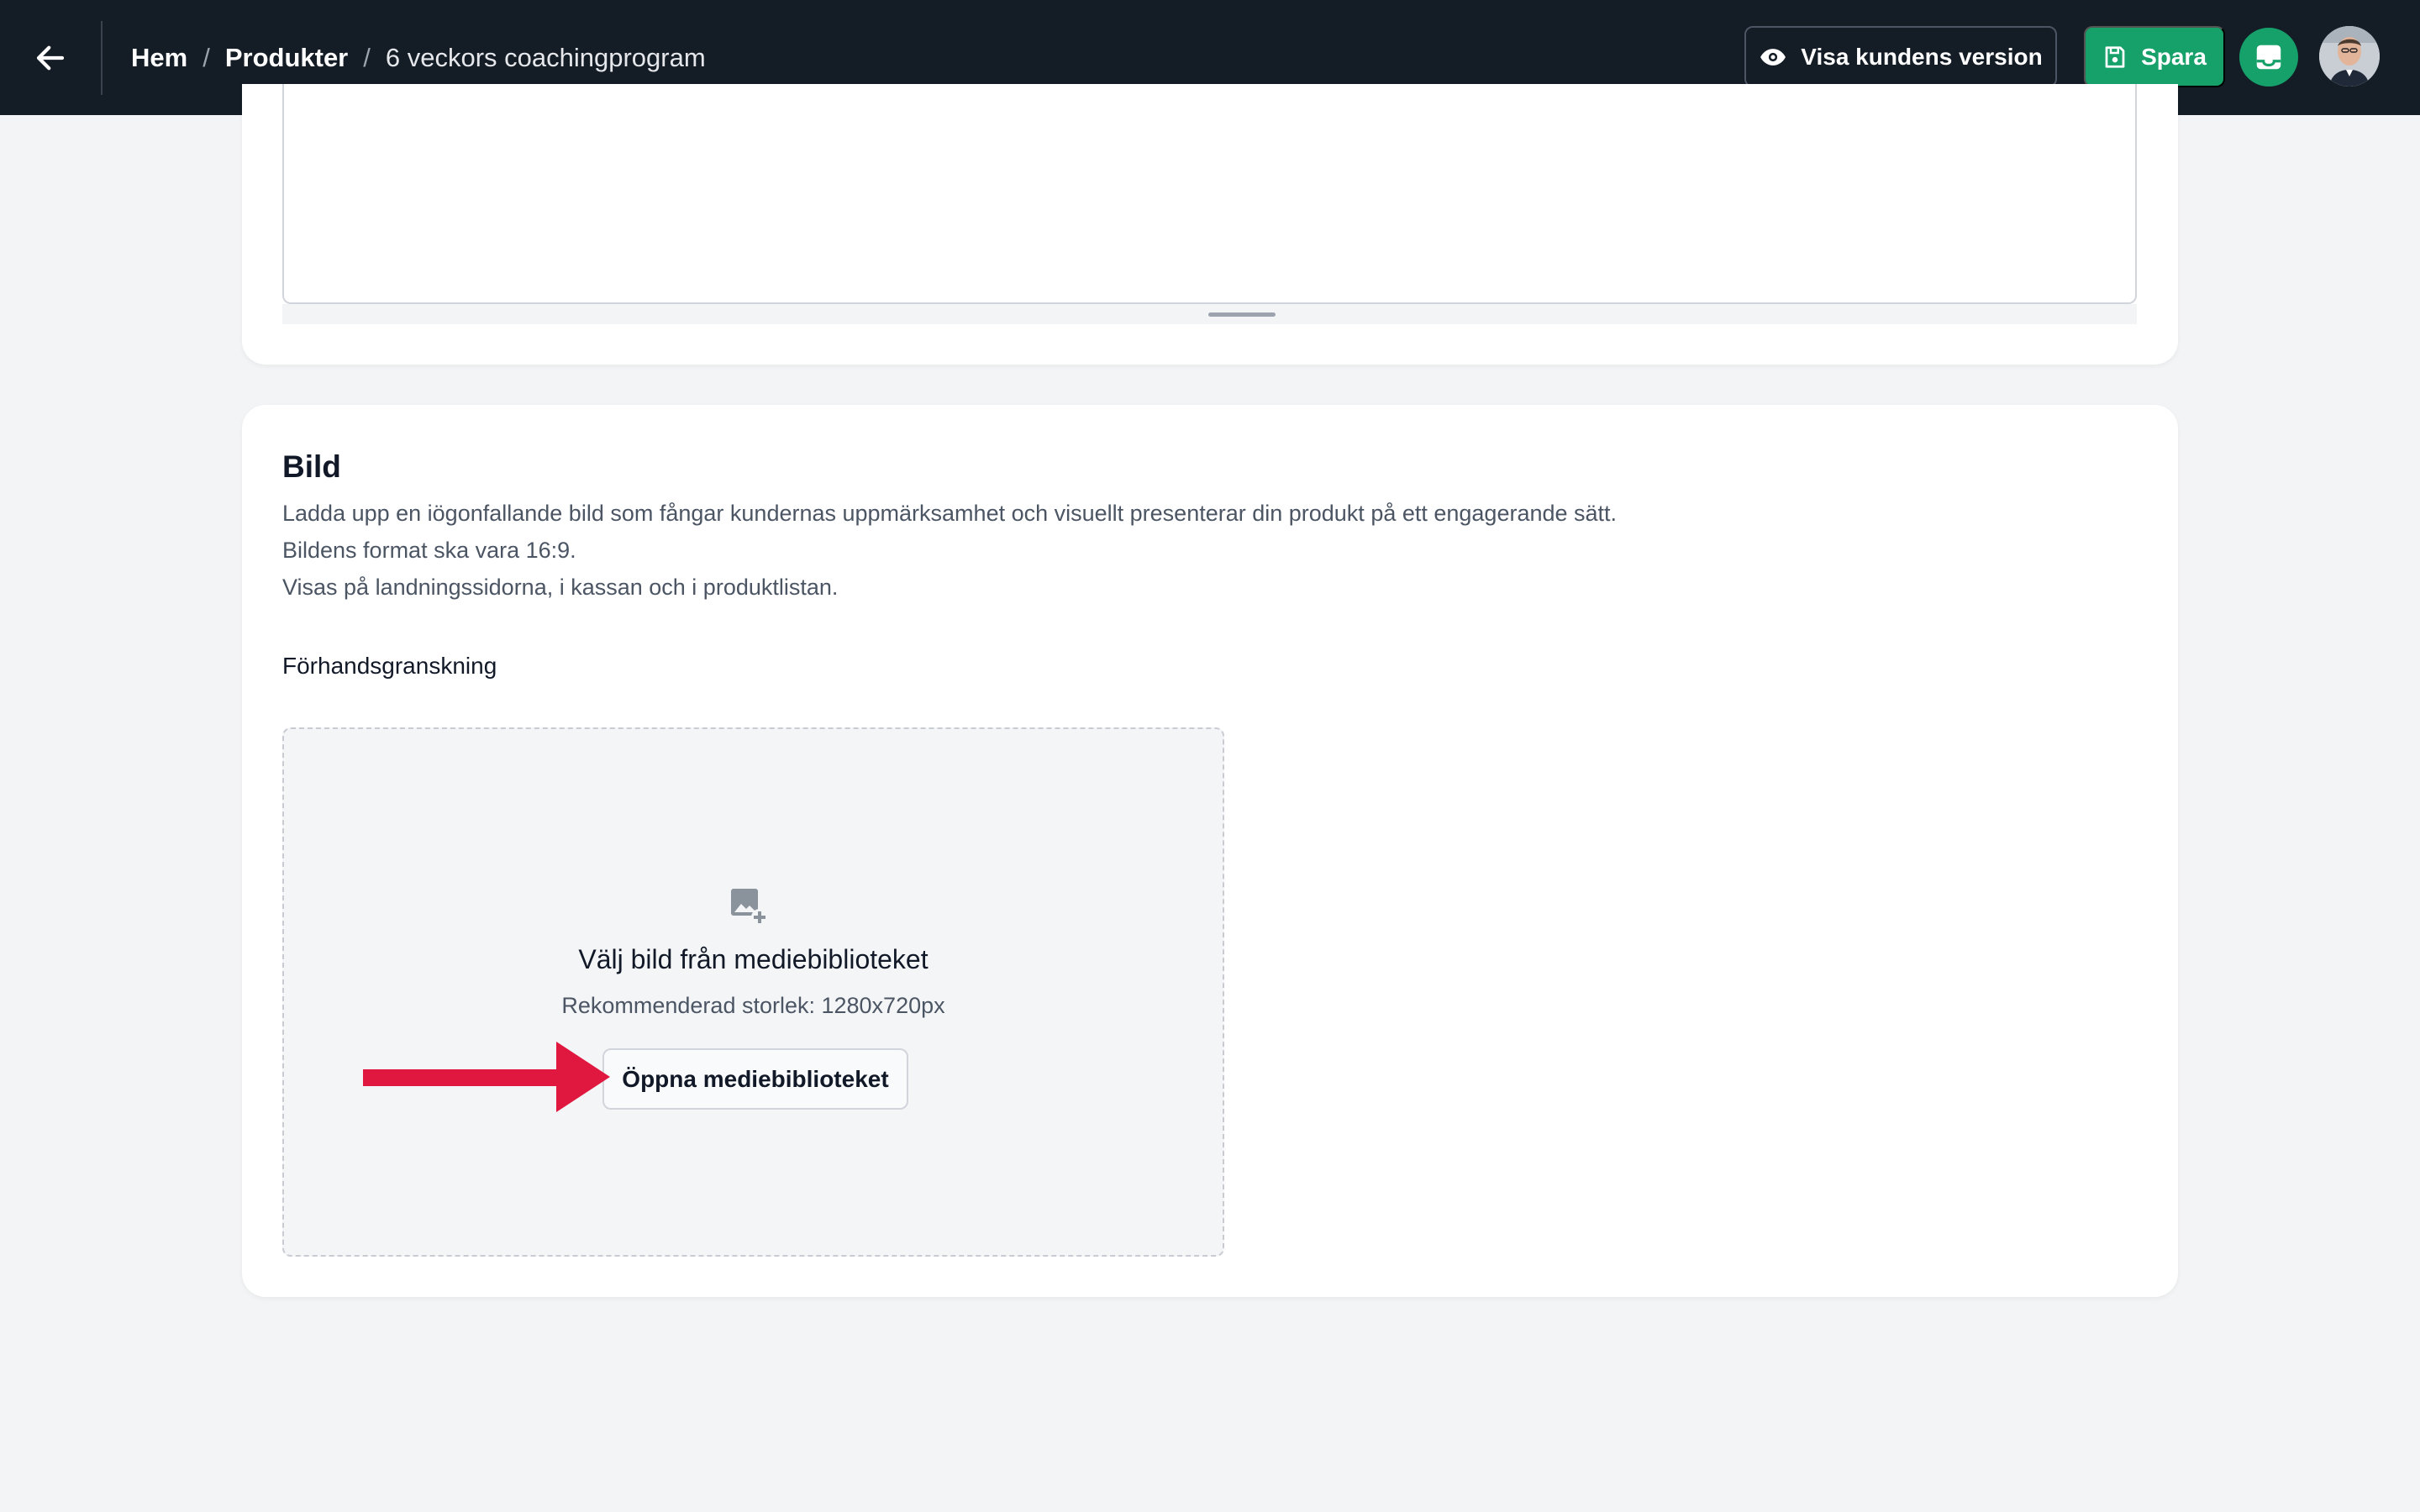 The width and height of the screenshot is (2420, 1512). I want to click on eye-icon, so click(1773, 57).